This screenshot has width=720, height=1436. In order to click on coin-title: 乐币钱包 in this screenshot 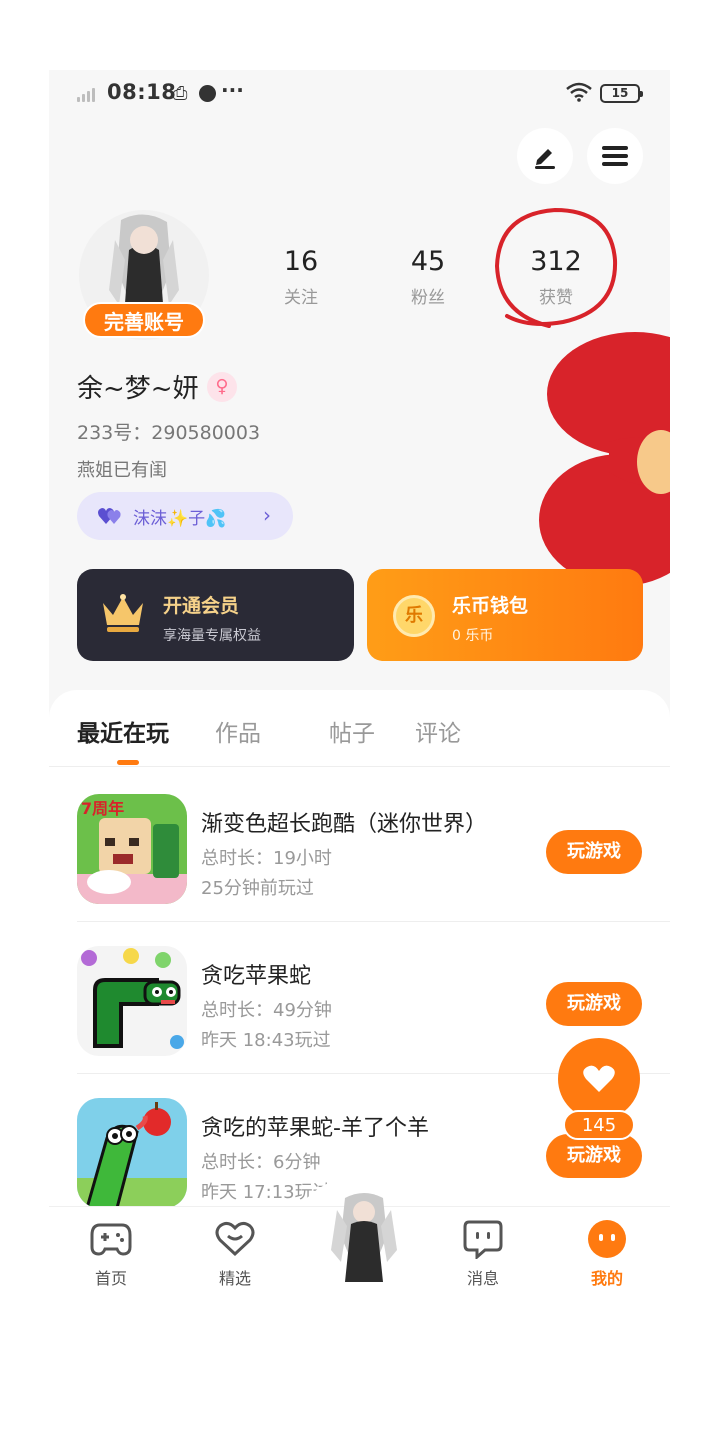, I will do `click(490, 606)`.